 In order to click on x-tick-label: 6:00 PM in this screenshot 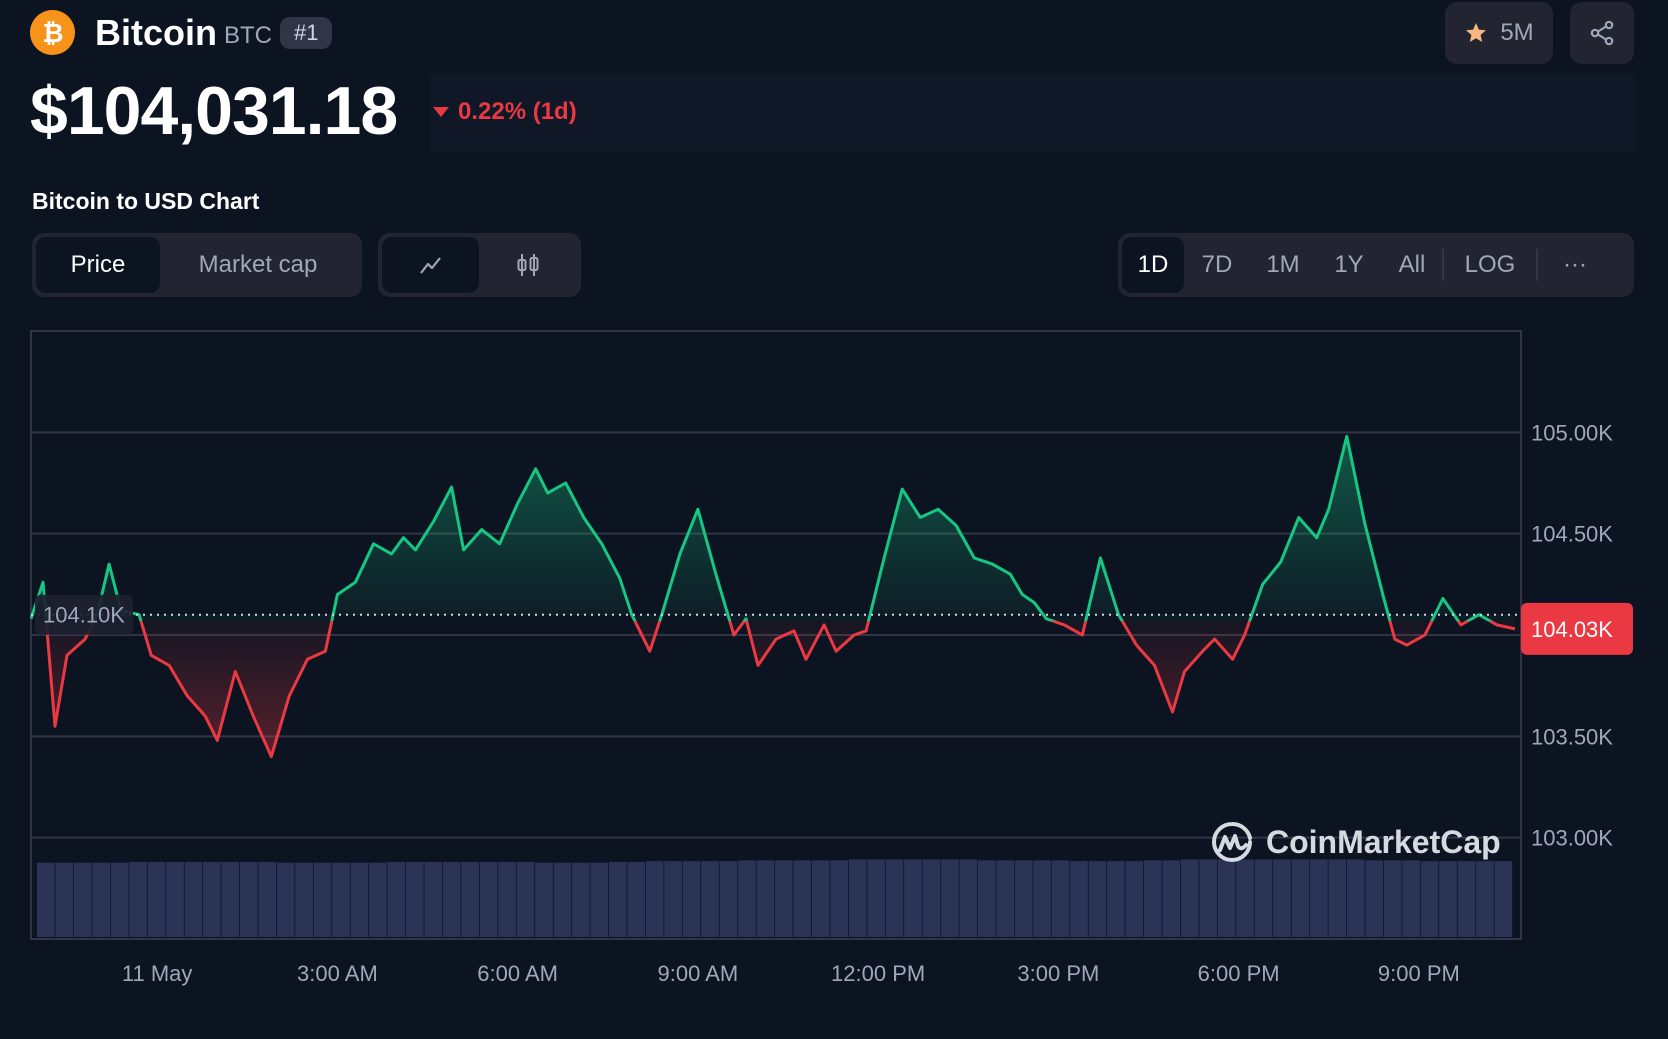, I will do `click(1239, 973)`.